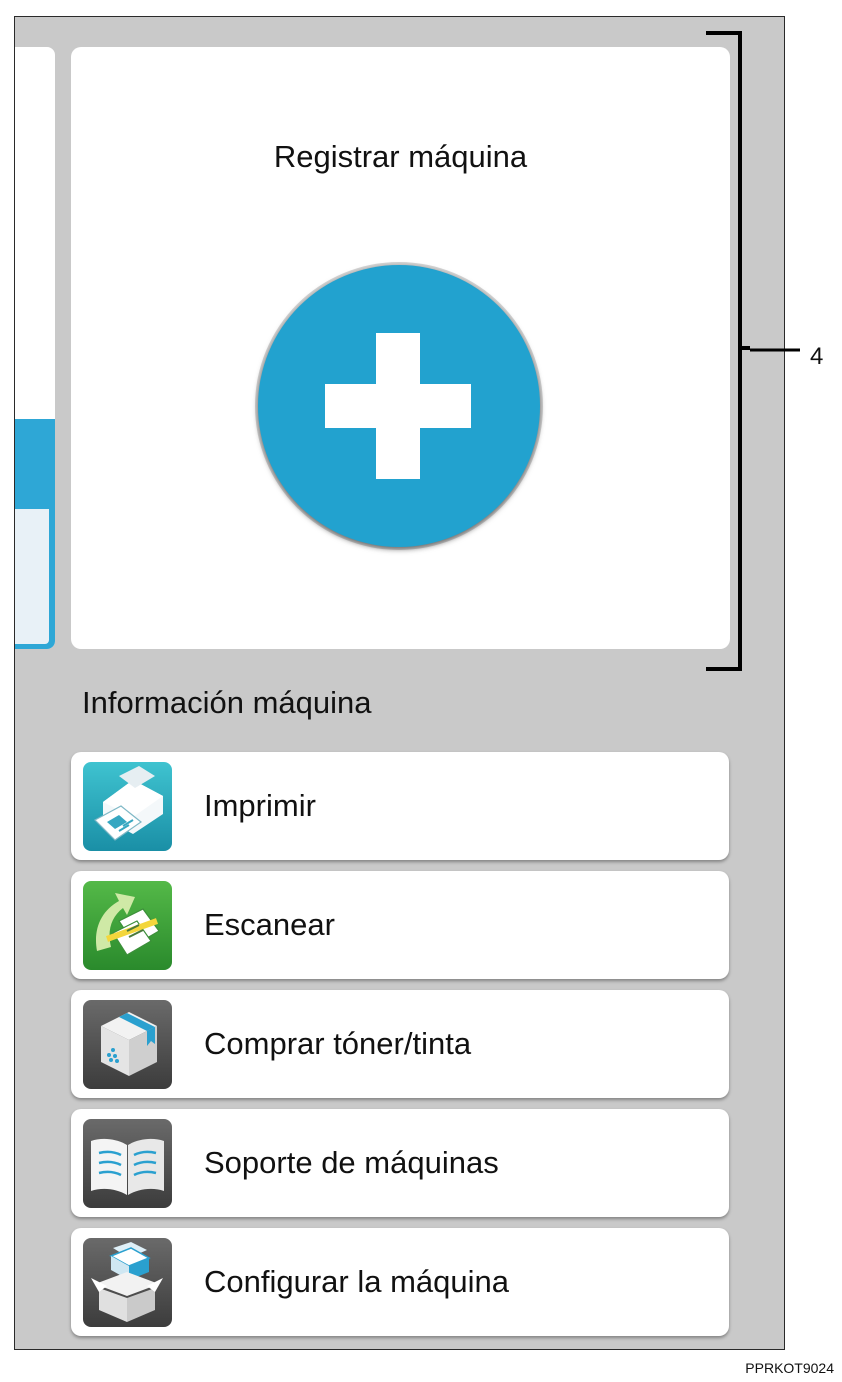 Image resolution: width=842 pixels, height=1382 pixels. I want to click on plus-icon-vertical, so click(398, 406).